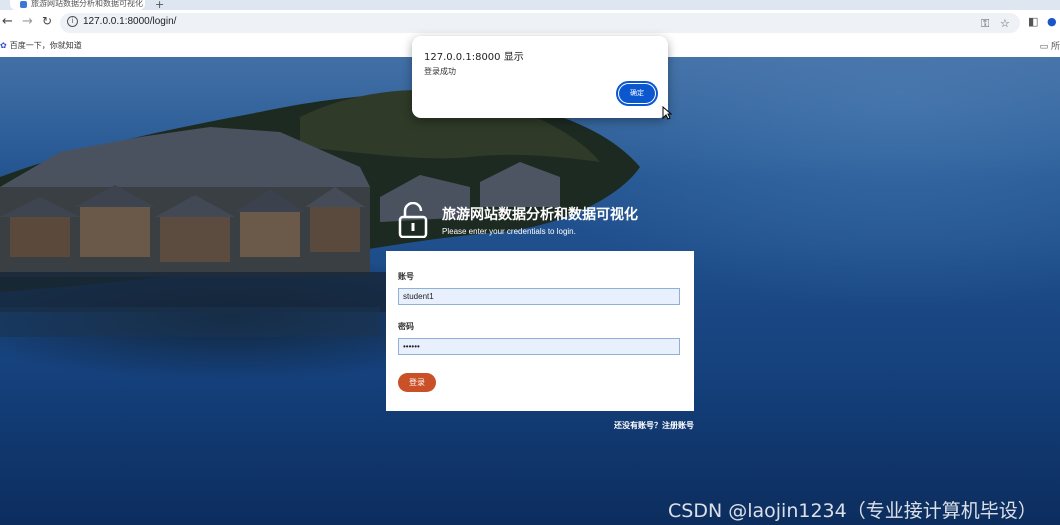  What do you see at coordinates (1005, 23) in the screenshot?
I see `bookmark-star-icon: ☆` at bounding box center [1005, 23].